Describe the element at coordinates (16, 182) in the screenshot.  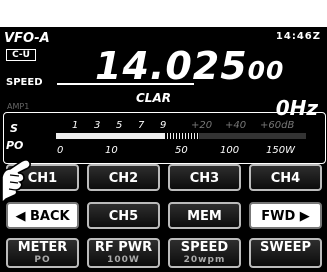
I see `pointing-hand-icon` at that location.